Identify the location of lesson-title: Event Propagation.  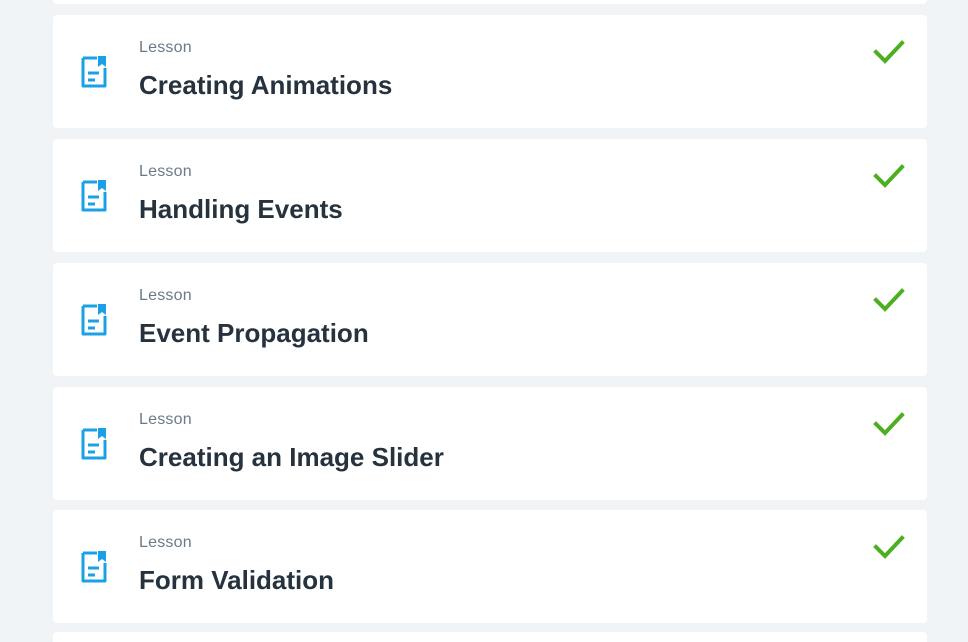
(254, 333).